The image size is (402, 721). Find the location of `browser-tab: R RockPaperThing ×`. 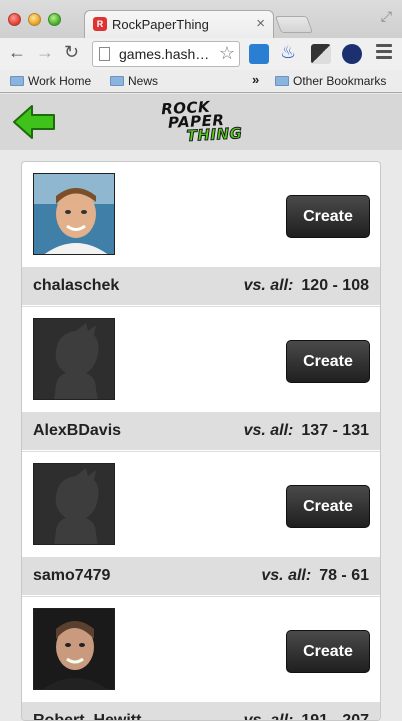

browser-tab: R RockPaperThing × is located at coordinates (179, 24).